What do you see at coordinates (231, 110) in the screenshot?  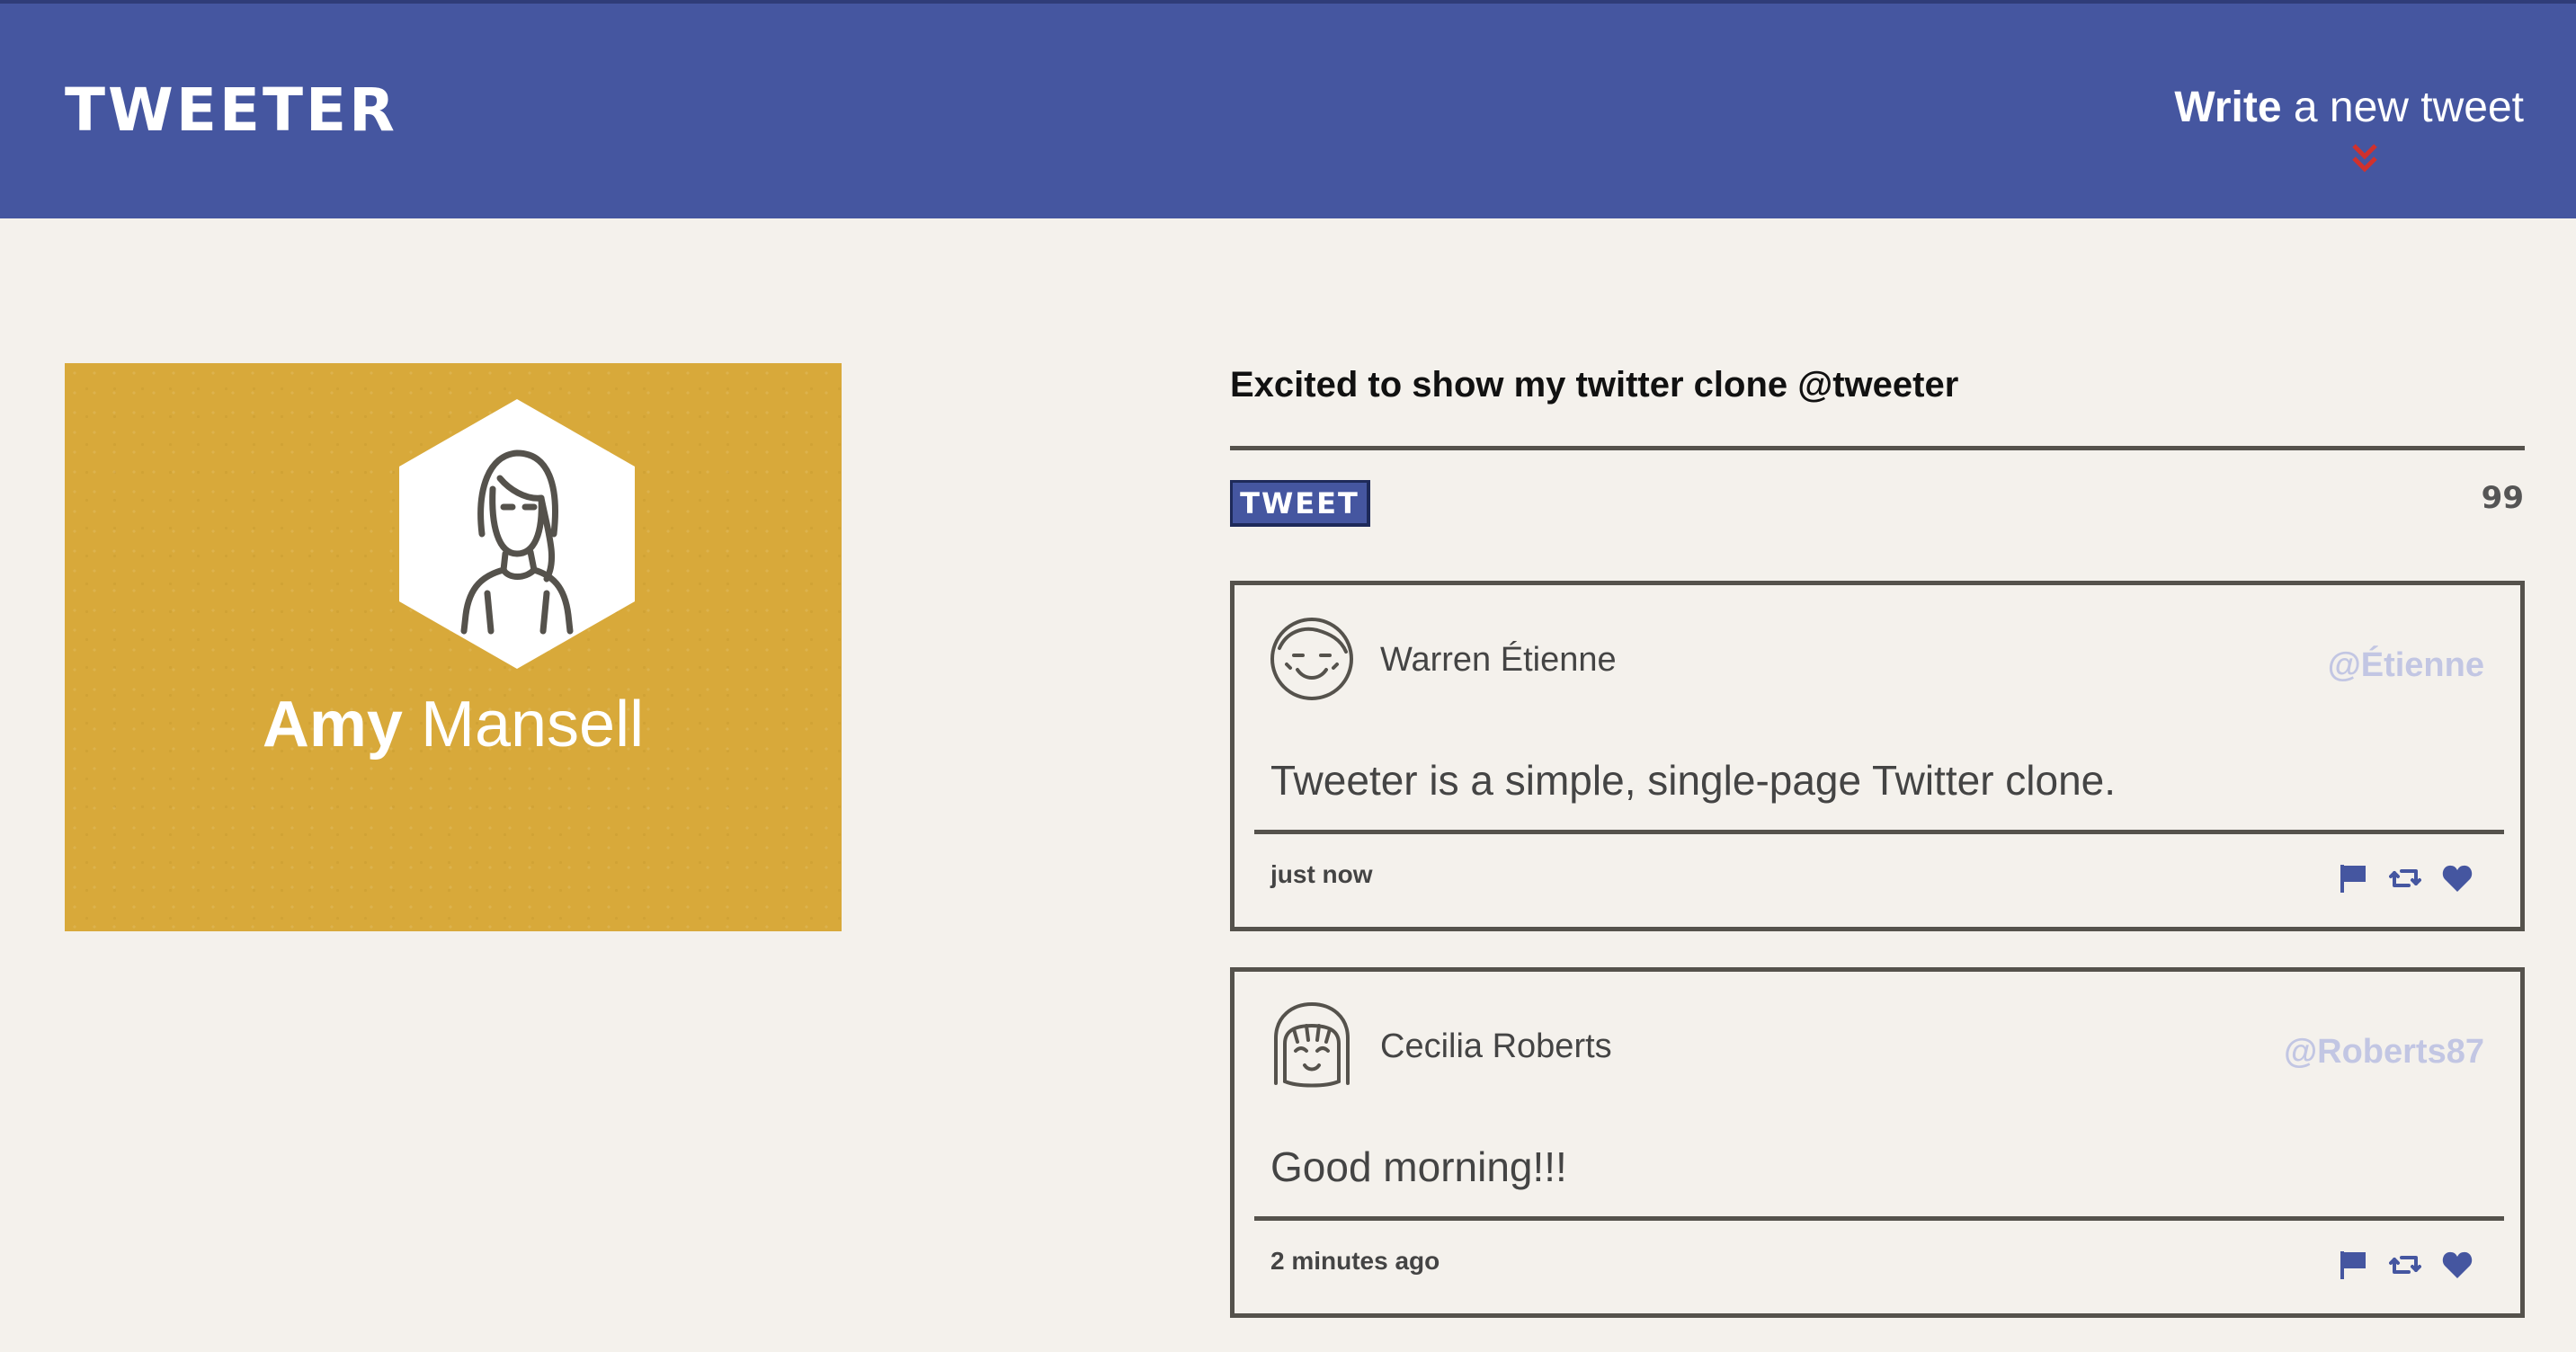 I see `brand-logo-text: TWEETER` at bounding box center [231, 110].